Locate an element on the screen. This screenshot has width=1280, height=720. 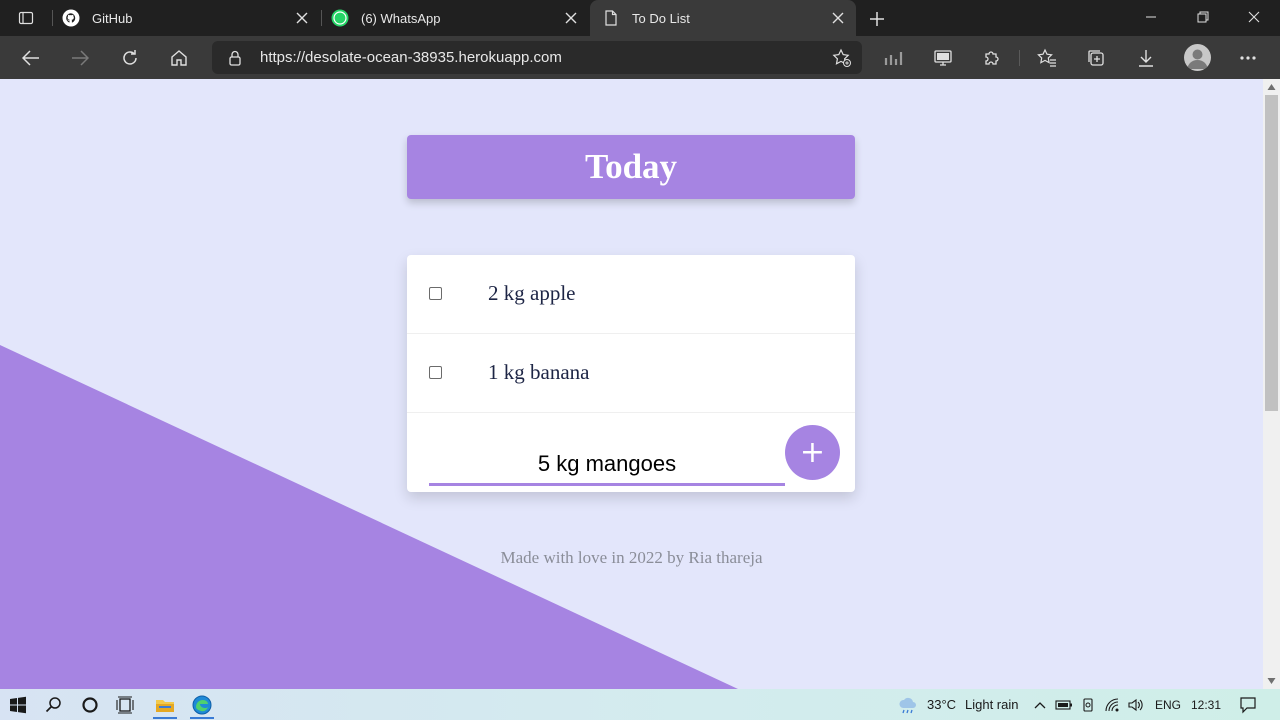
tab-actions-button is located at coordinates (26, 18).